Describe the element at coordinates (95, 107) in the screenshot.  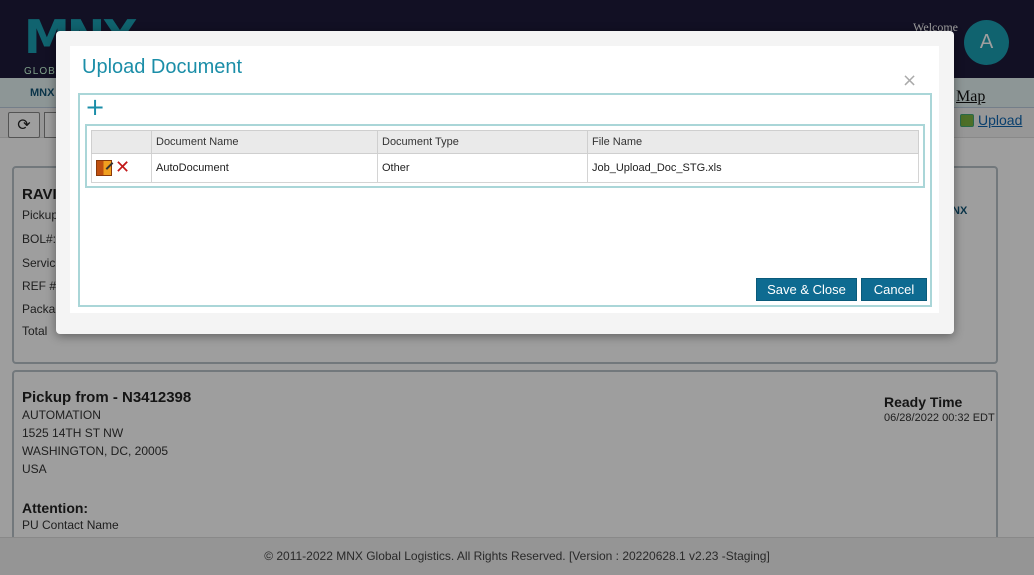
I see `add-document-icon: +` at that location.